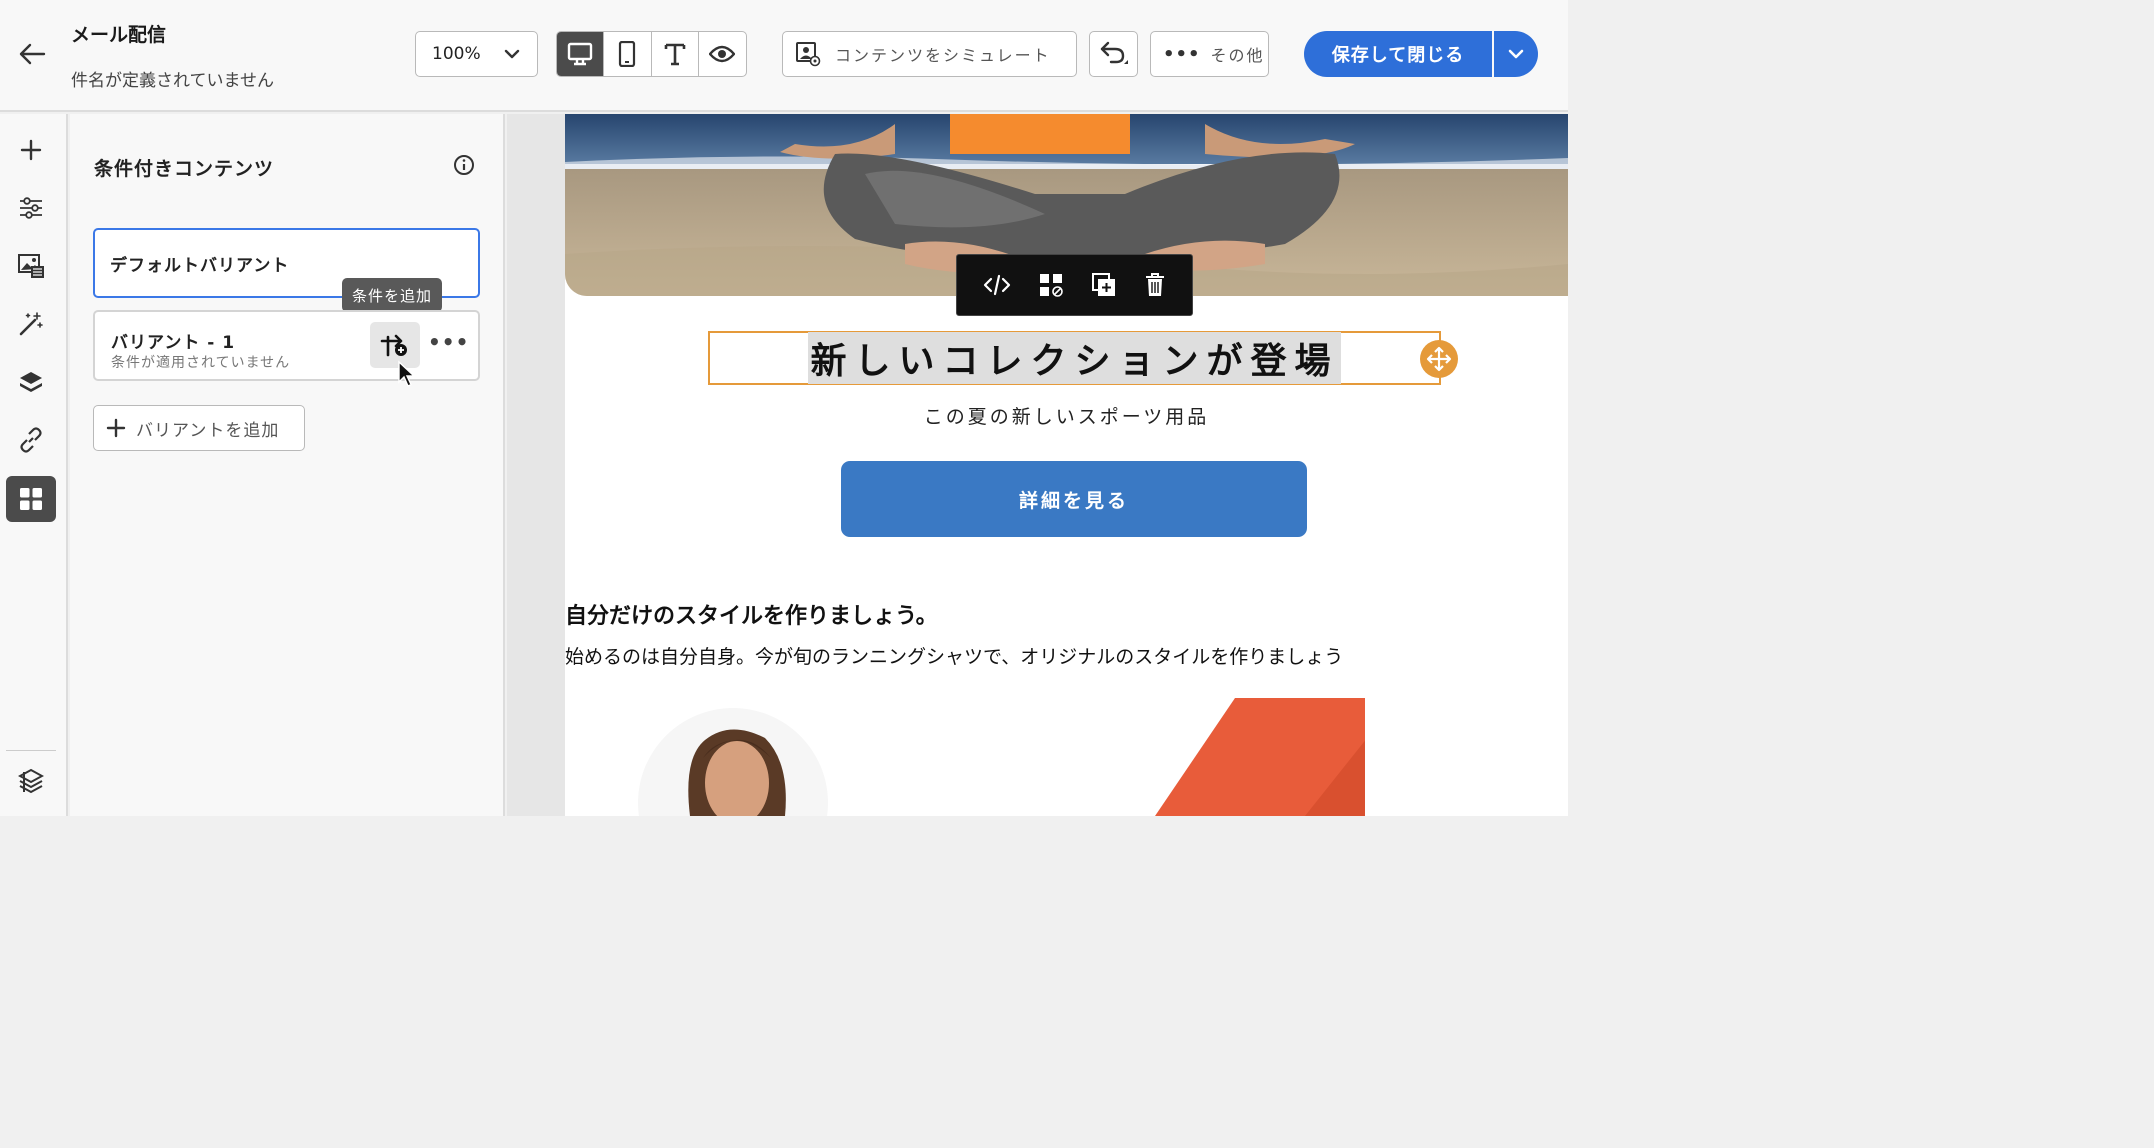  Describe the element at coordinates (808, 54) in the screenshot. I see `simulate-icon` at that location.